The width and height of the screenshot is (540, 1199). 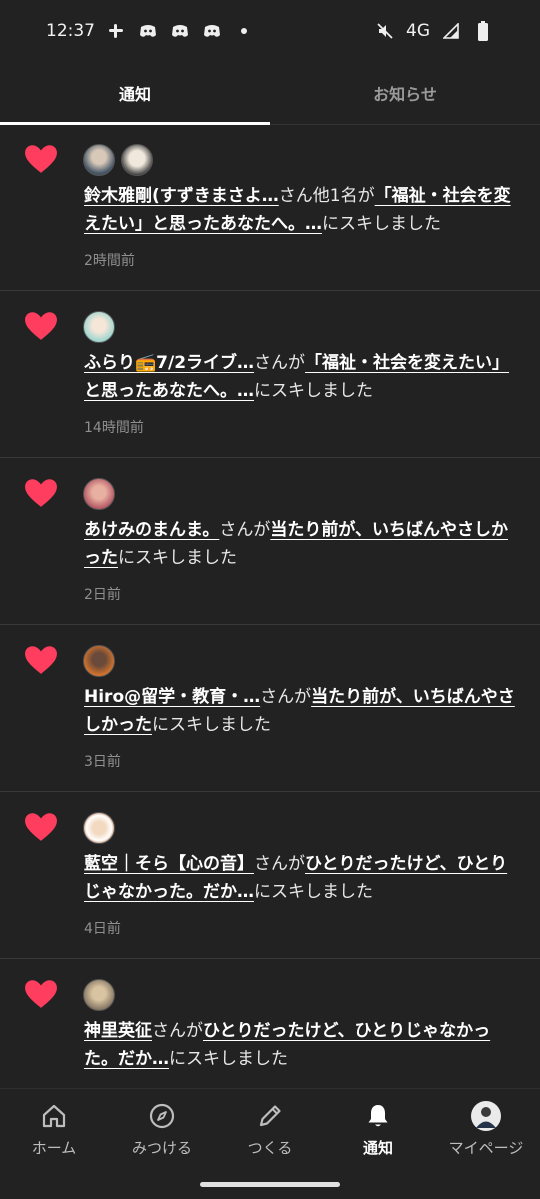 I want to click on nav-notifications: 通知, so click(x=378, y=1135).